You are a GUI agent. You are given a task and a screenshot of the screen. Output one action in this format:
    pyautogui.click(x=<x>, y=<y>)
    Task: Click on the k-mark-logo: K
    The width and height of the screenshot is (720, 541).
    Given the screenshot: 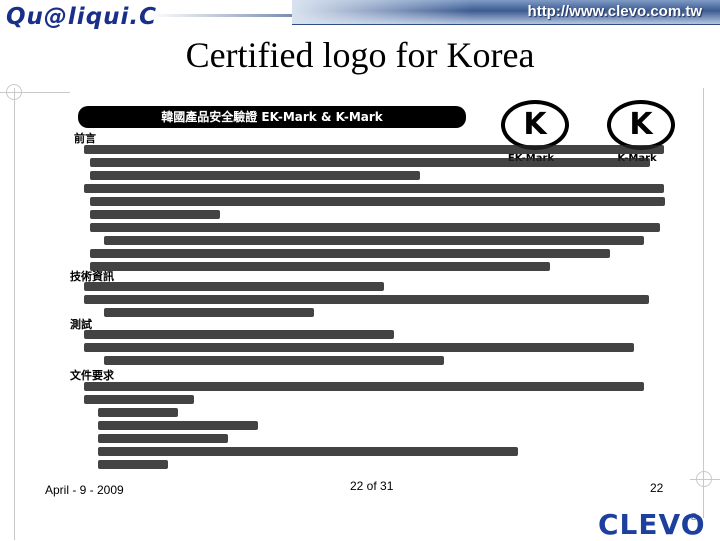 What is the action you would take?
    pyautogui.click(x=641, y=125)
    